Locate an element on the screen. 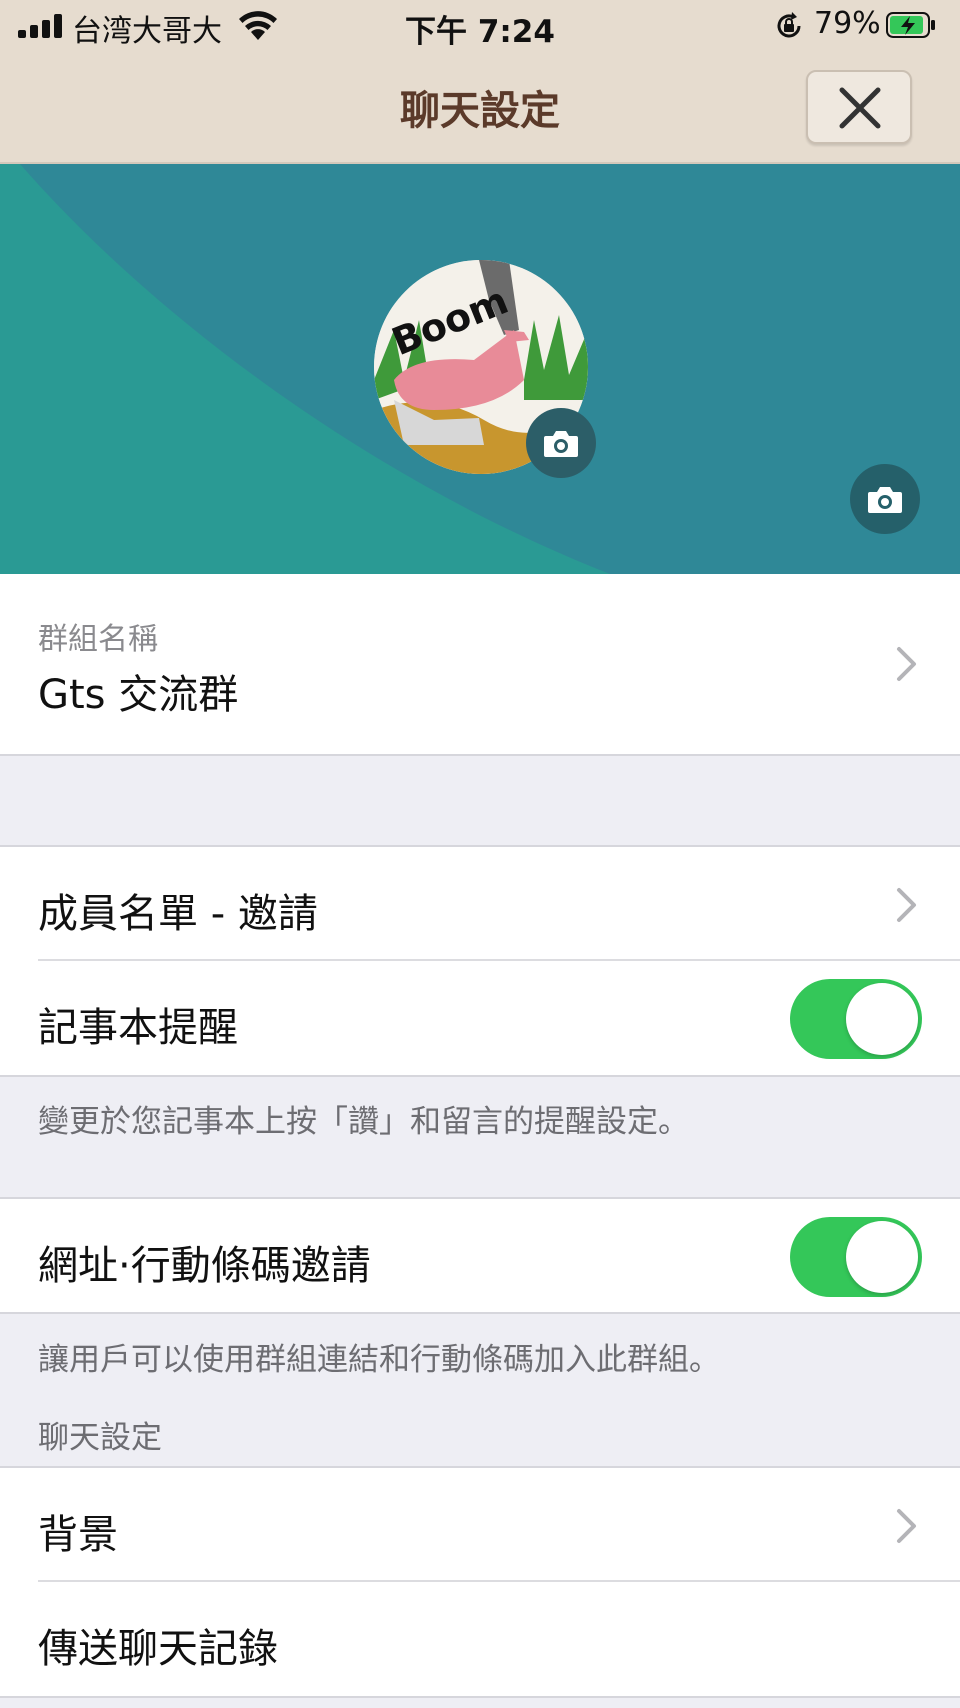 Image resolution: width=960 pixels, height=1708 pixels. rotation-lock-icon is located at coordinates (789, 25).